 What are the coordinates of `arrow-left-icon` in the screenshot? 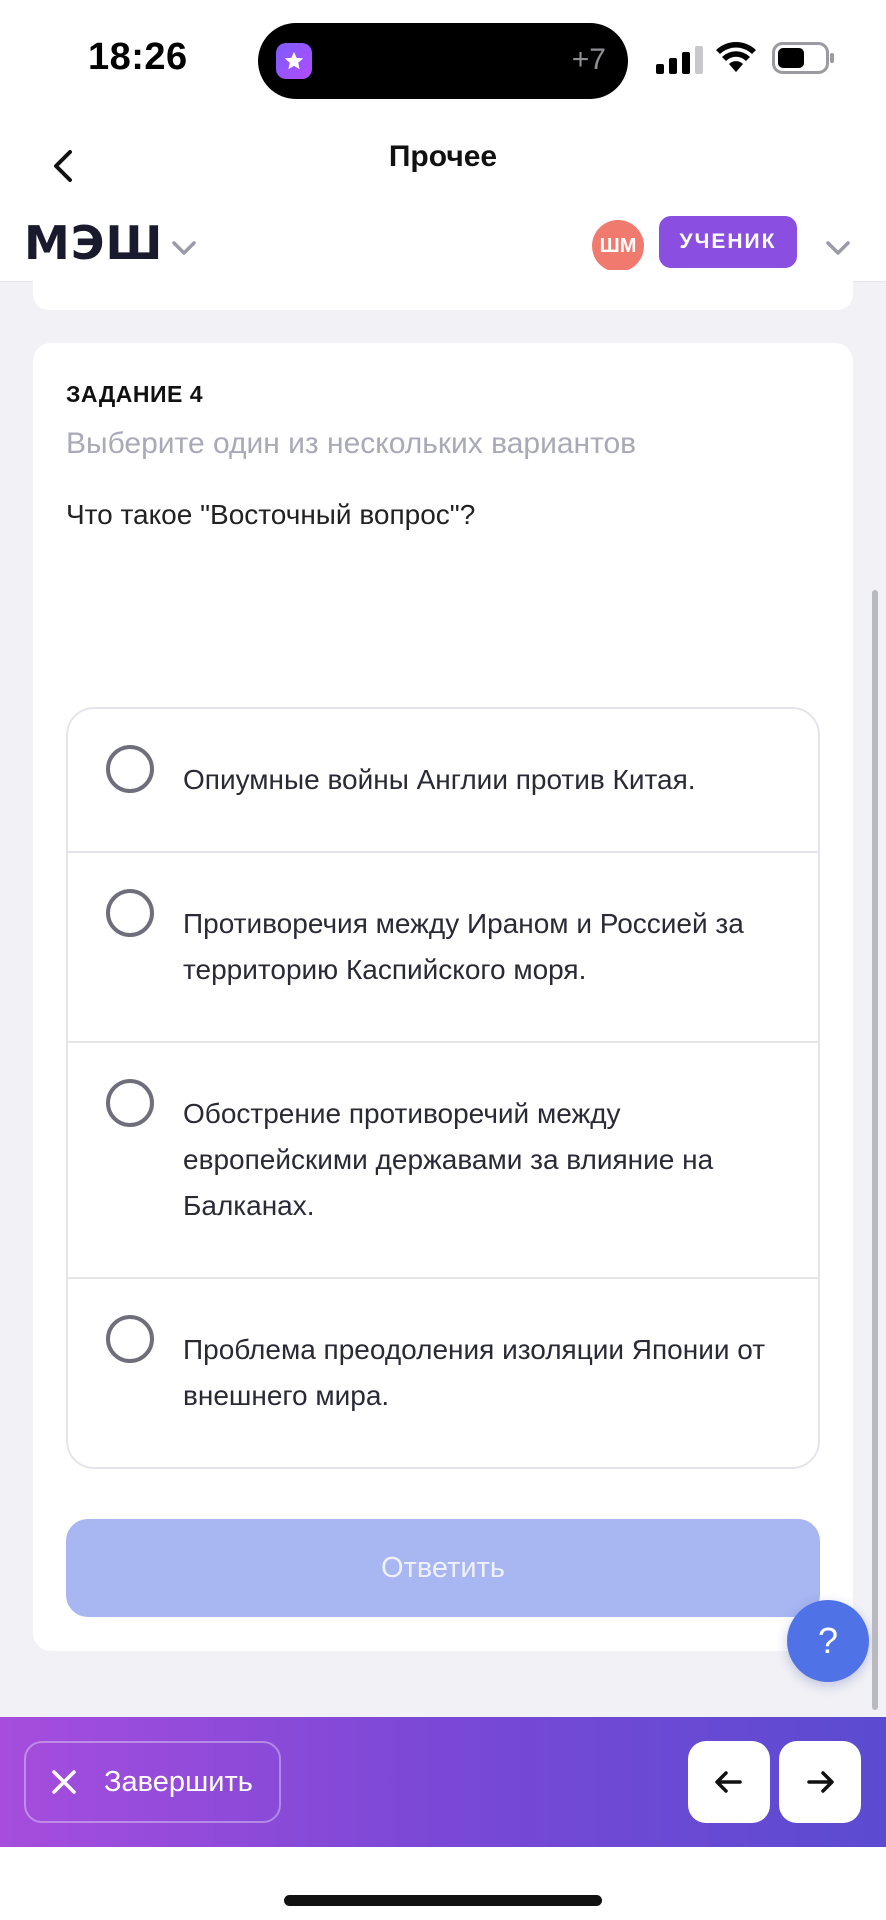 It's located at (728, 1782).